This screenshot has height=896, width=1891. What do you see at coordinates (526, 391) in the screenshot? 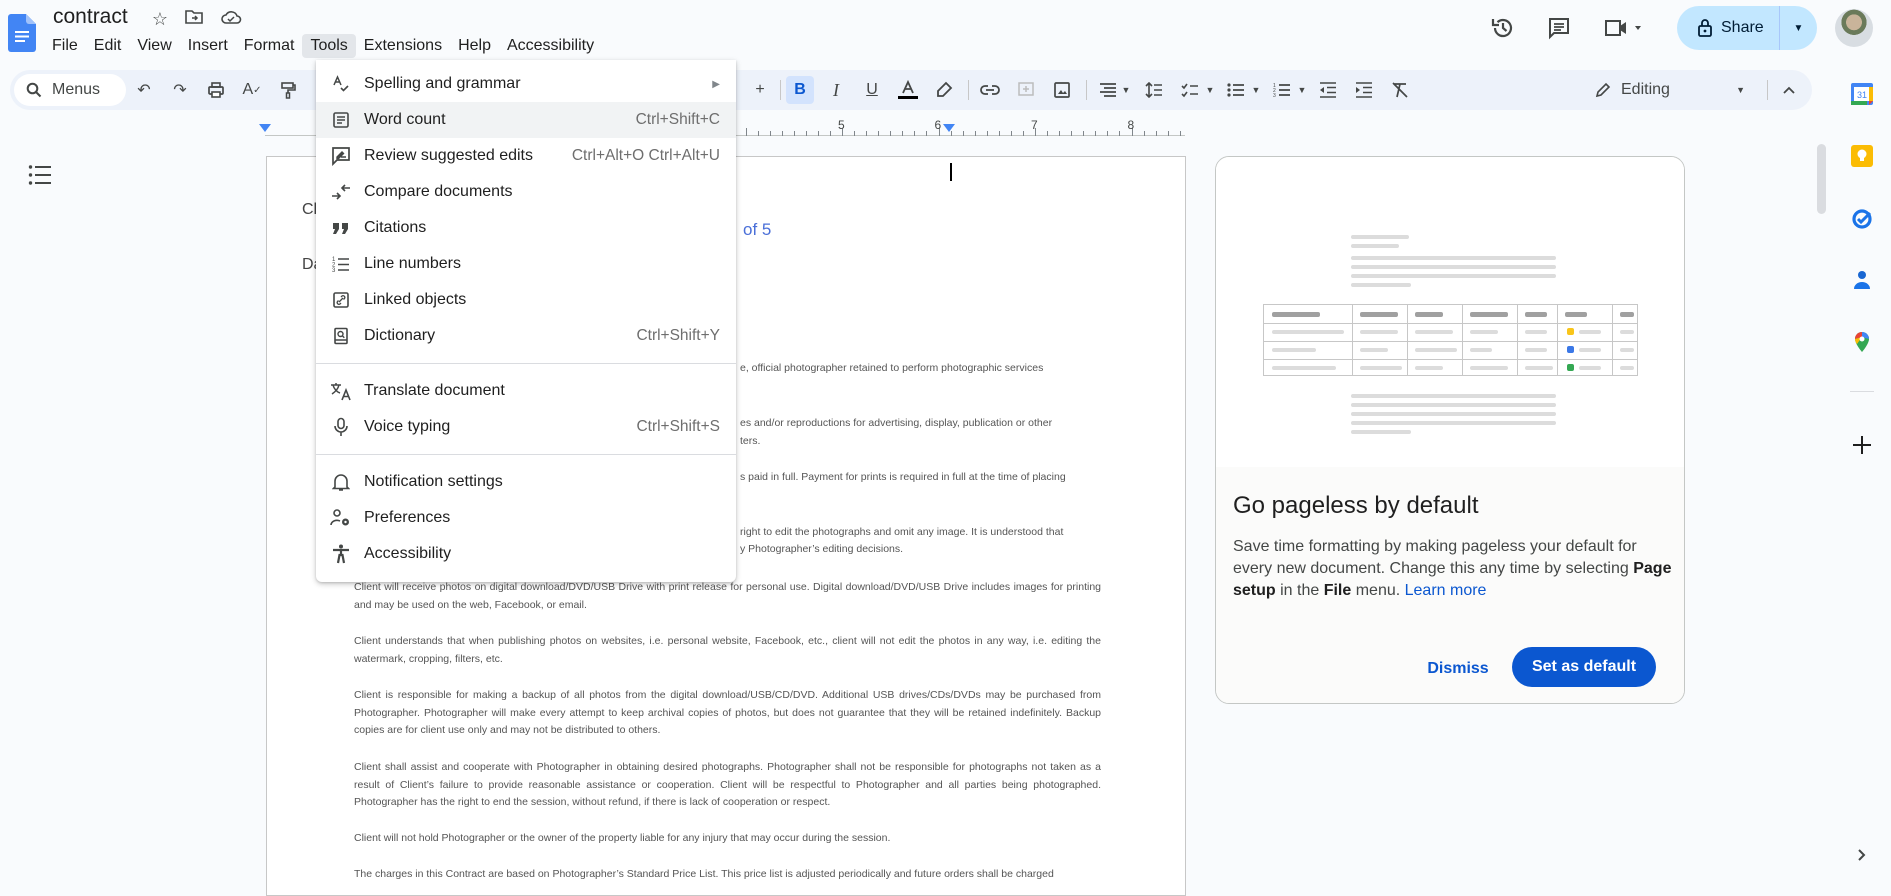
I see `tools-menu-item-translate-document: Translate document` at bounding box center [526, 391].